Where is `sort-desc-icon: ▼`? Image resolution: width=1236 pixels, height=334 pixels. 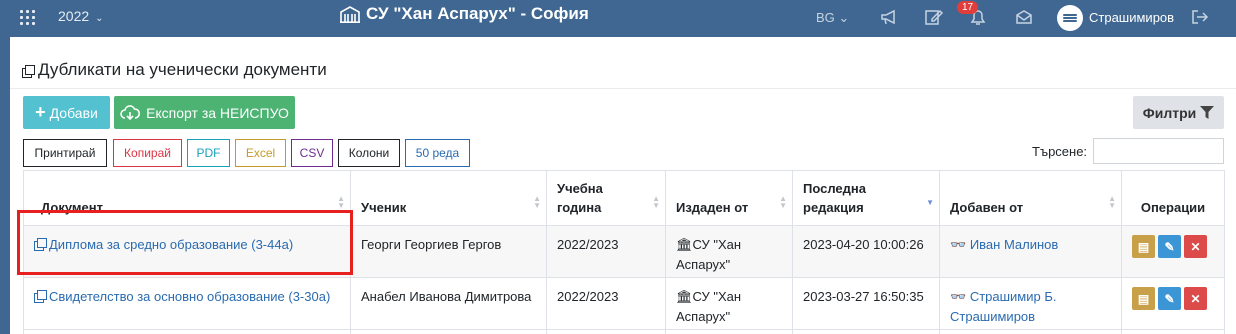 sort-desc-icon: ▼ is located at coordinates (930, 202).